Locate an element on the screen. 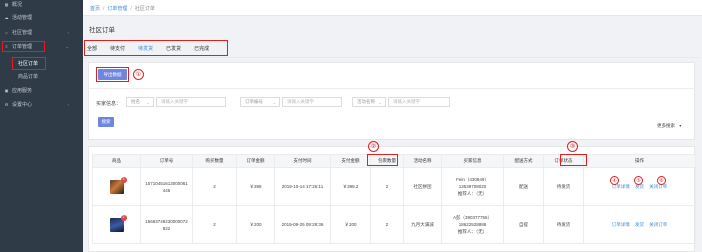  order-no-cell: 15710451613000061 445 is located at coordinates (166, 186).